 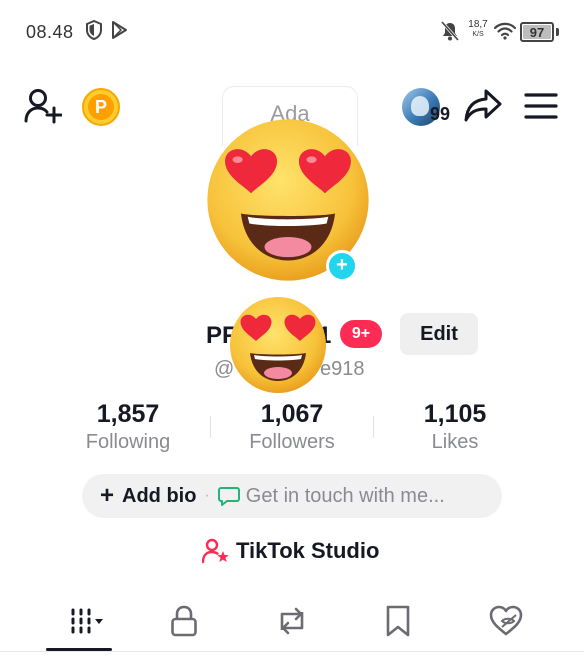 I want to click on stat-likes: 1,105 Likes, so click(x=455, y=427).